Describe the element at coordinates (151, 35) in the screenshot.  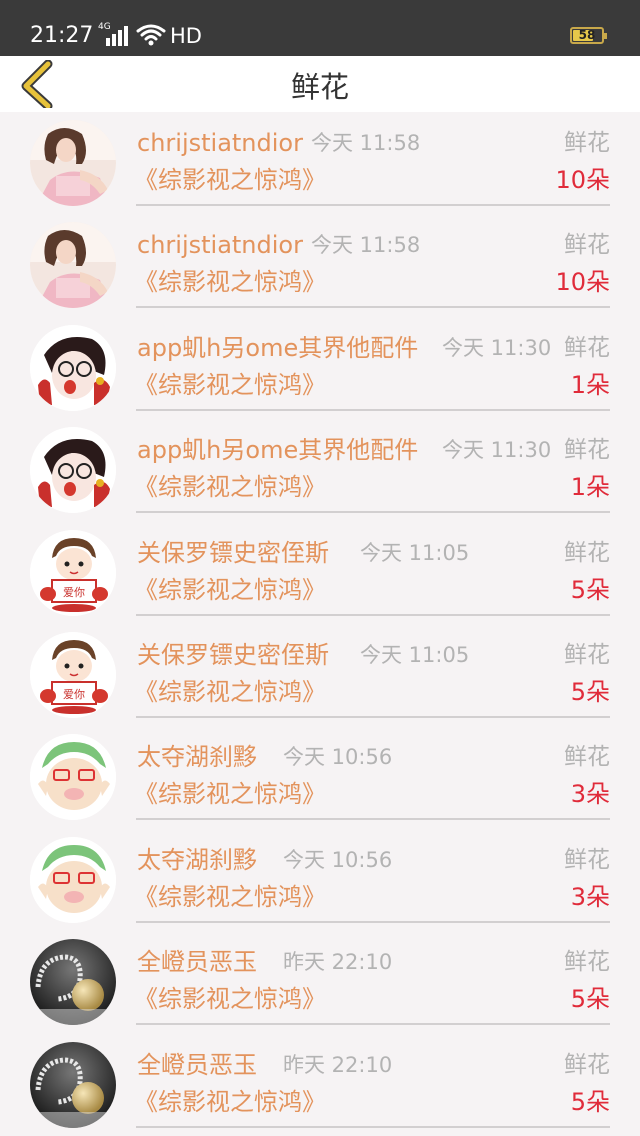
I see `wifi-icon` at that location.